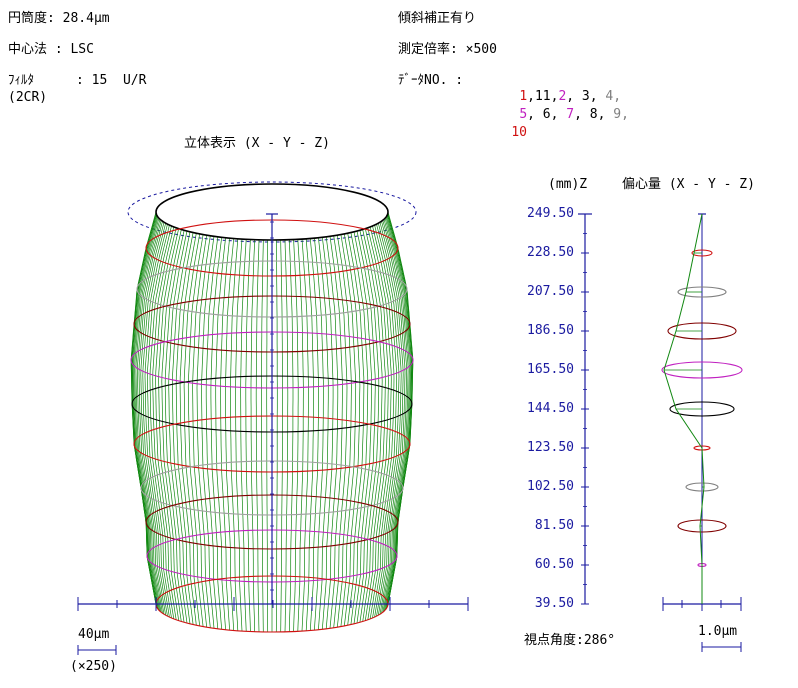  Describe the element at coordinates (554, 564) in the screenshot. I see `z-tick-label: 60.50` at that location.